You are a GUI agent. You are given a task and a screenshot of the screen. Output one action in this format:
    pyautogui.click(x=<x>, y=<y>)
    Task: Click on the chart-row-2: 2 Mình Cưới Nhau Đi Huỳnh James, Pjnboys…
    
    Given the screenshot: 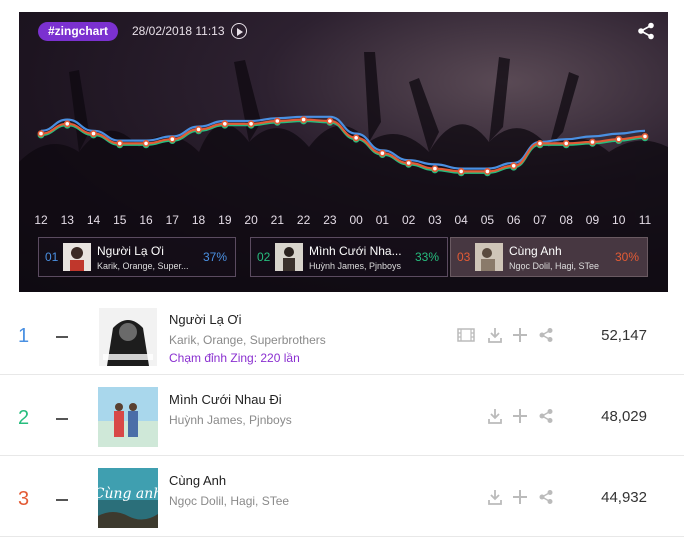 What is the action you would take?
    pyautogui.click(x=342, y=416)
    